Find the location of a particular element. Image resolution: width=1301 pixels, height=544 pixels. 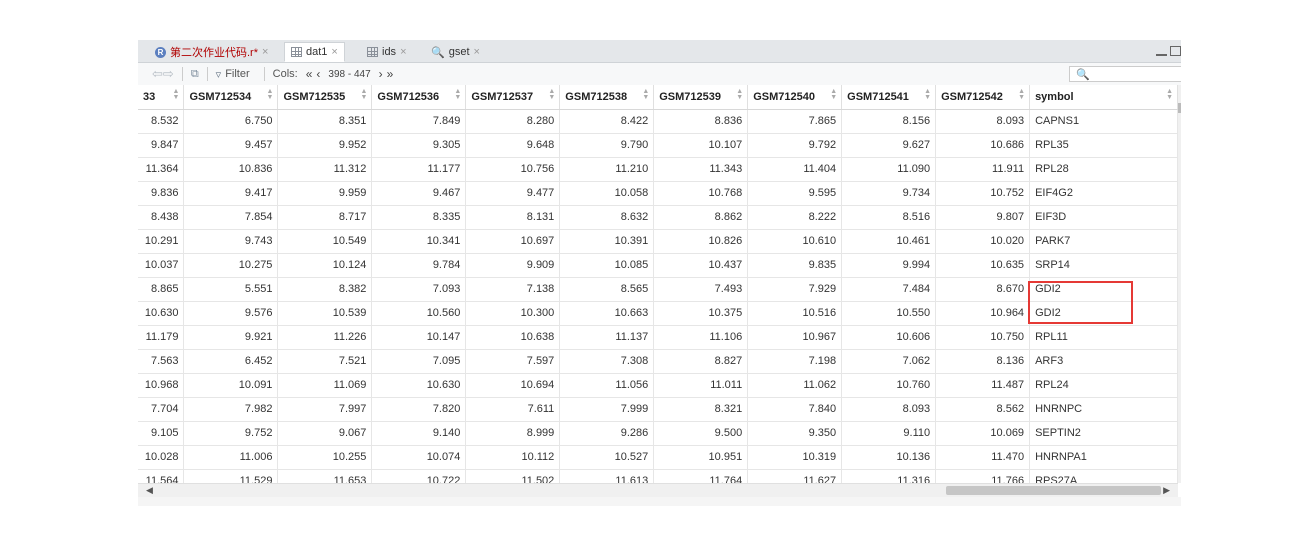

column-header: GSM712538 ▲ ▼ is located at coordinates (607, 97).